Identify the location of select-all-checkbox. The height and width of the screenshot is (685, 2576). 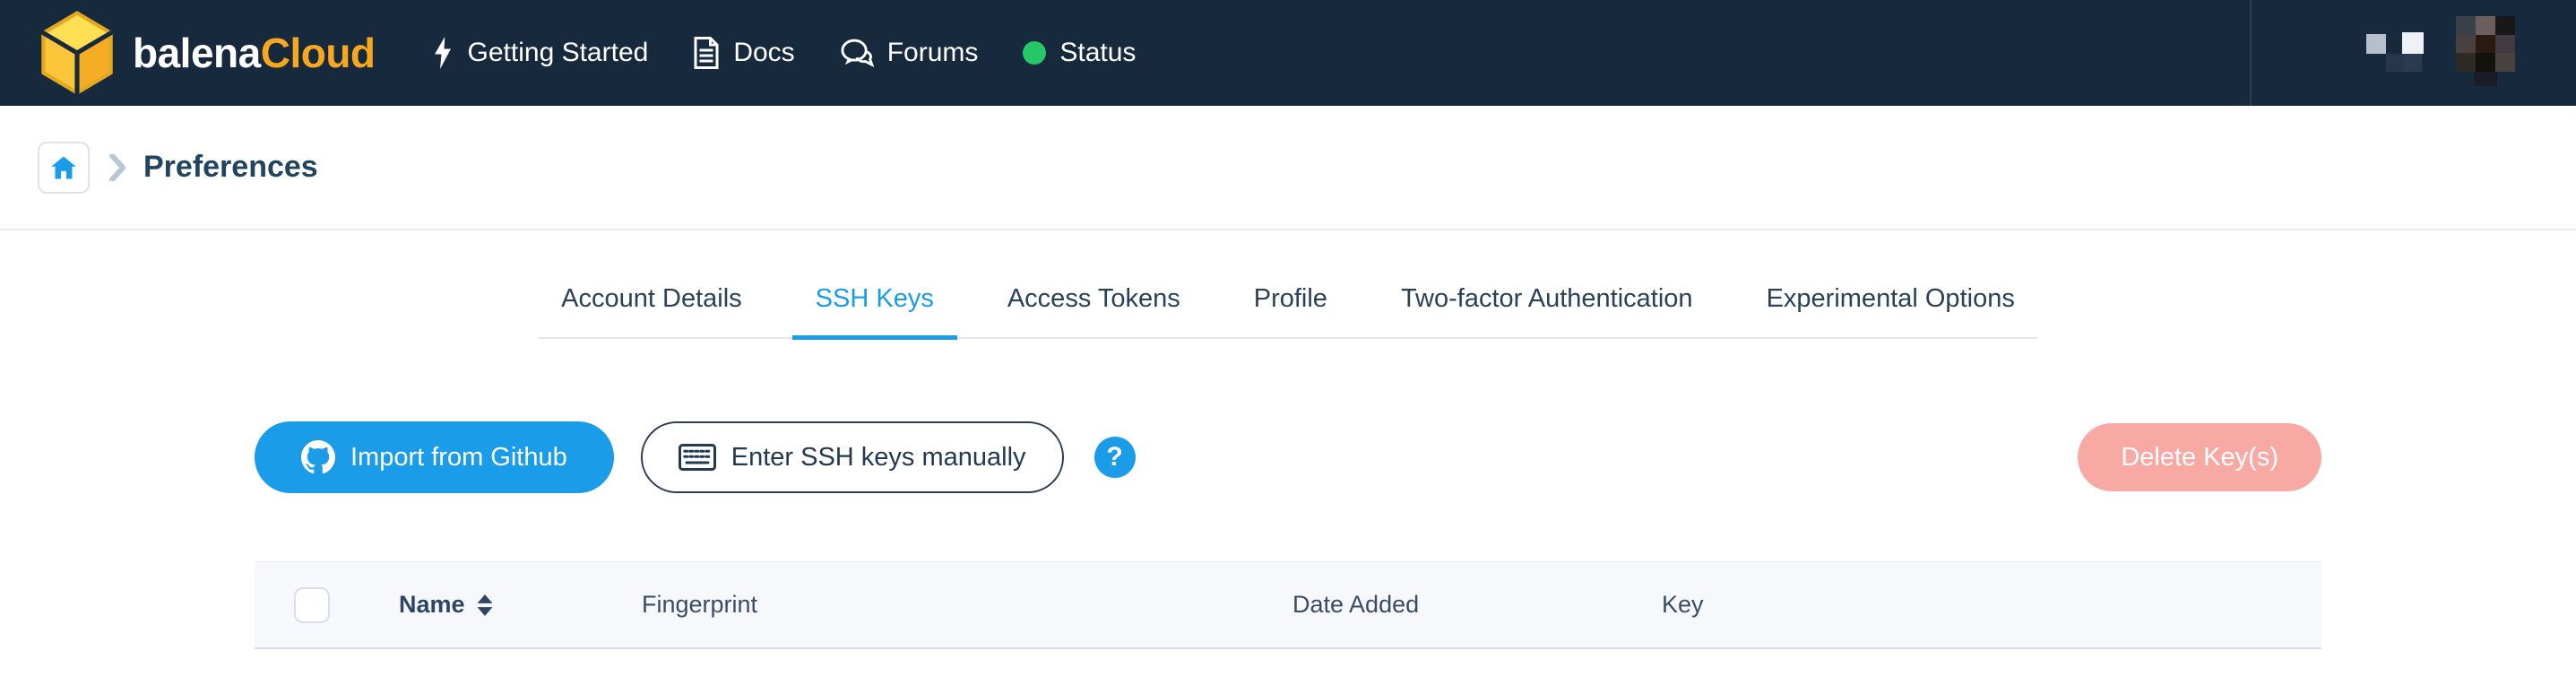
(312, 604).